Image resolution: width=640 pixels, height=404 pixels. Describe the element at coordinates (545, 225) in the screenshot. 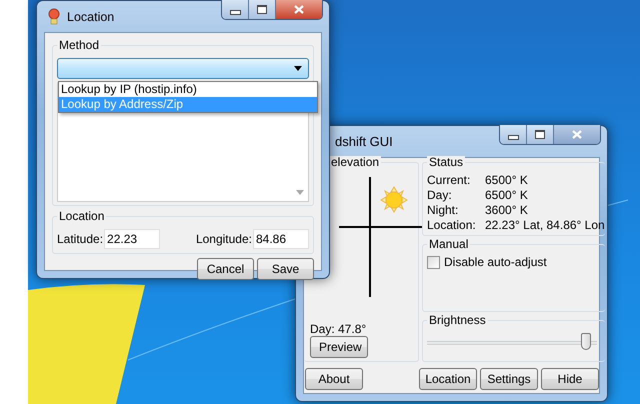

I see `status-value: 22.23° Lat, 84.86° Lon` at that location.